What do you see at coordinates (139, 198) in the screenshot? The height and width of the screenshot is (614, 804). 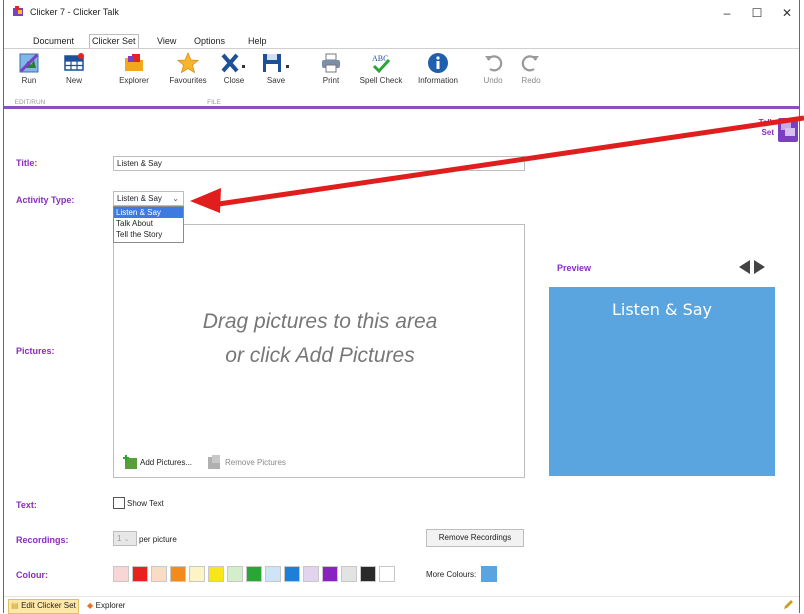 I see `activity-type-value: Listen & Say` at bounding box center [139, 198].